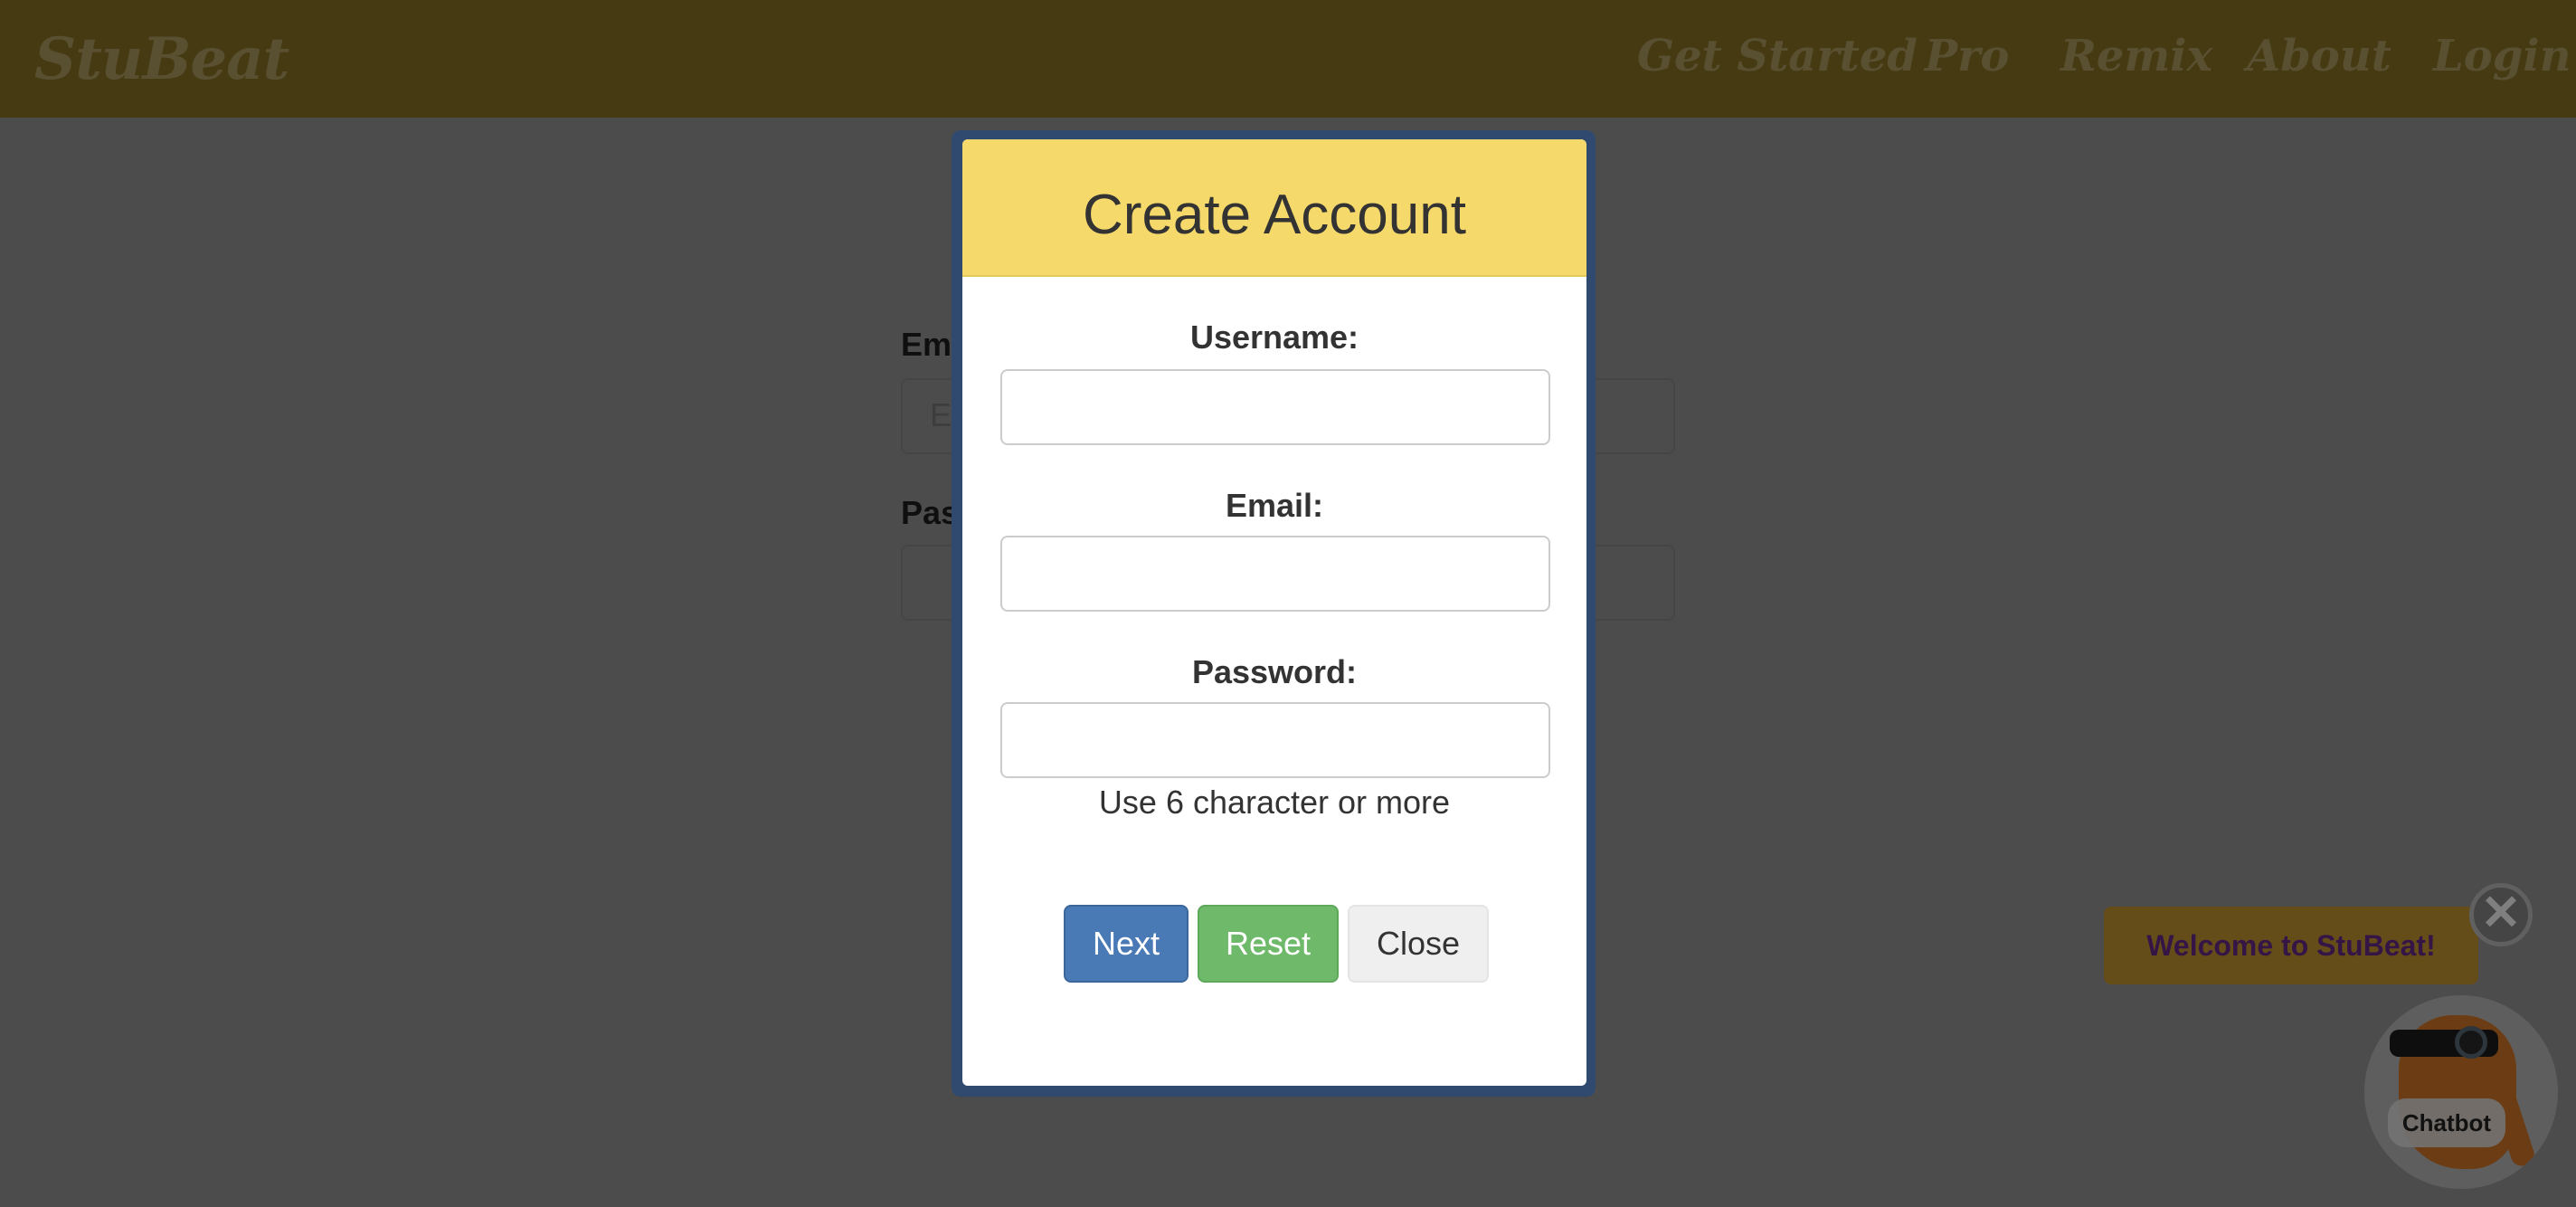 This screenshot has width=2576, height=1207. What do you see at coordinates (1268, 944) in the screenshot?
I see `reset-button: Reset` at bounding box center [1268, 944].